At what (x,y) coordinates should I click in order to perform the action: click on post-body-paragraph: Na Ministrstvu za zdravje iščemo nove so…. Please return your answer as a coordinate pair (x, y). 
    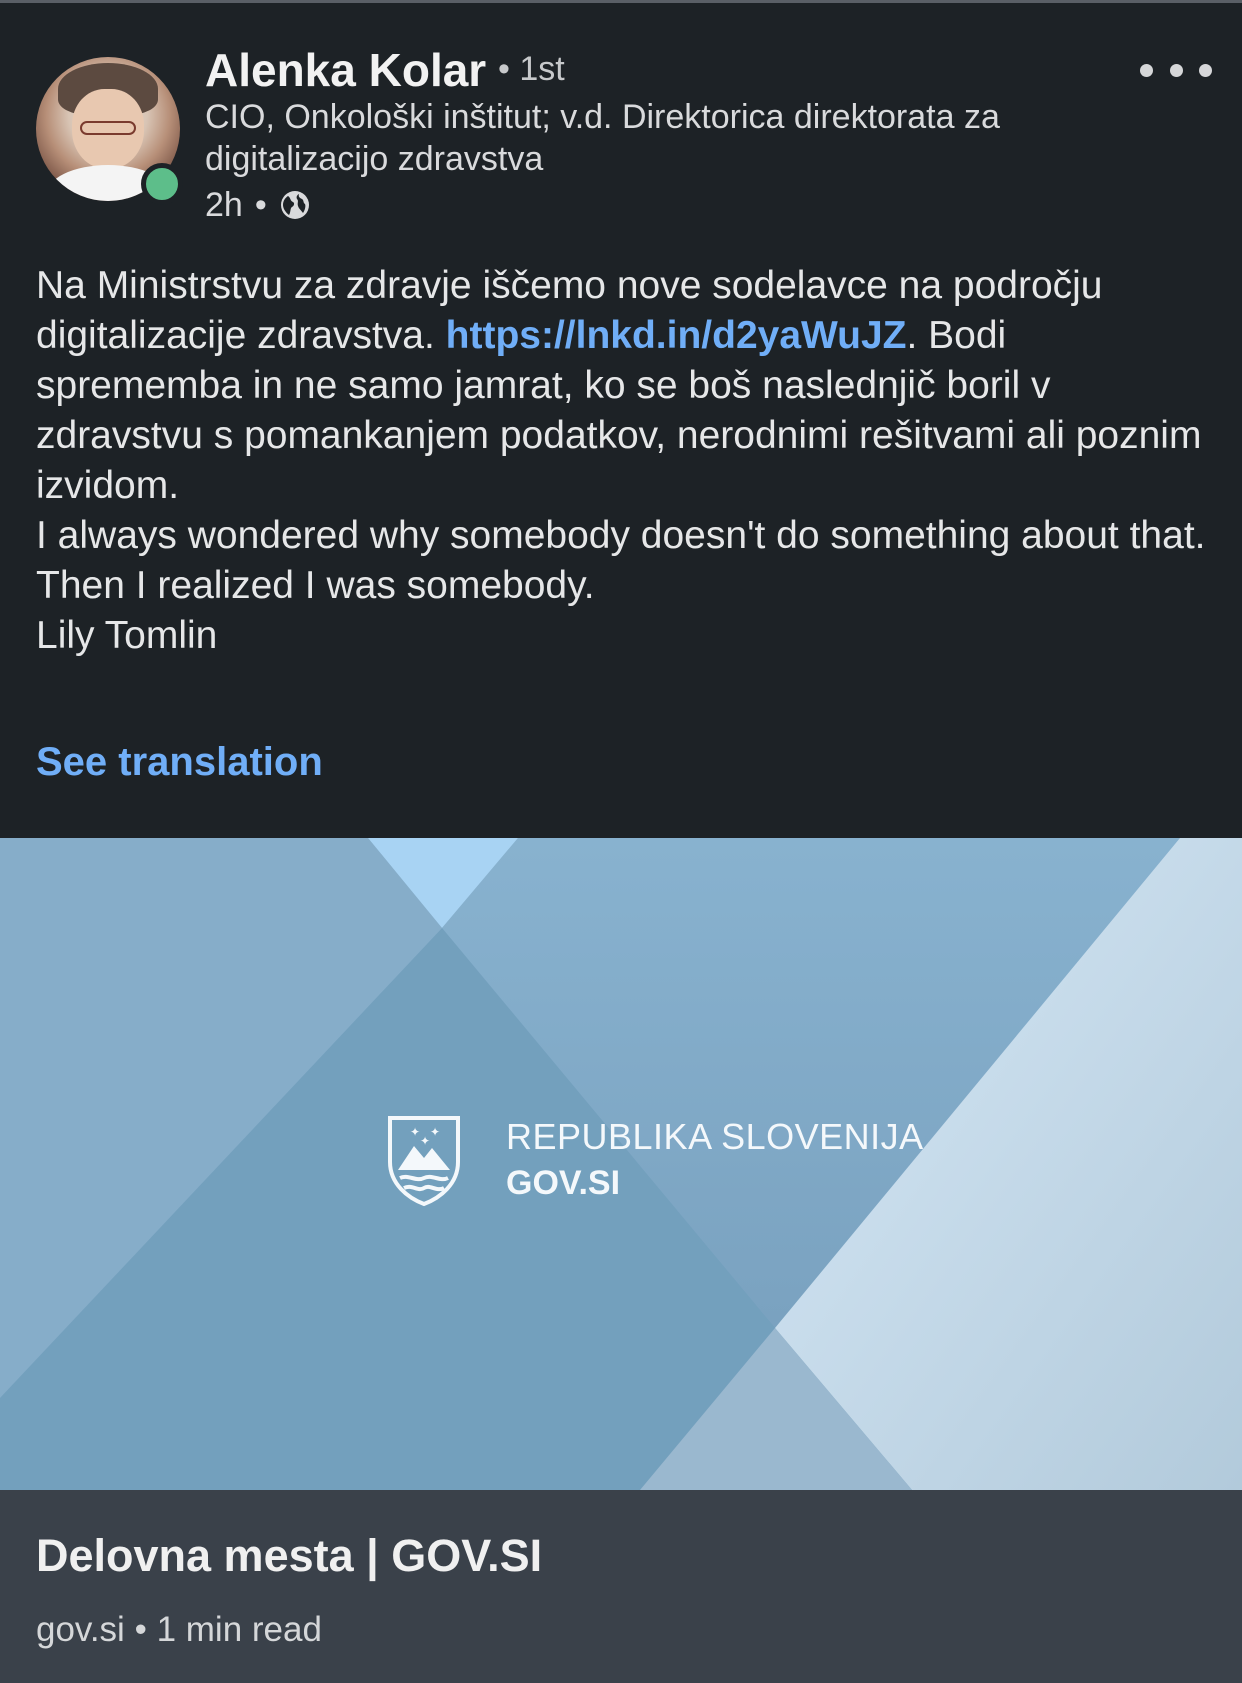
    Looking at the image, I should click on (626, 386).